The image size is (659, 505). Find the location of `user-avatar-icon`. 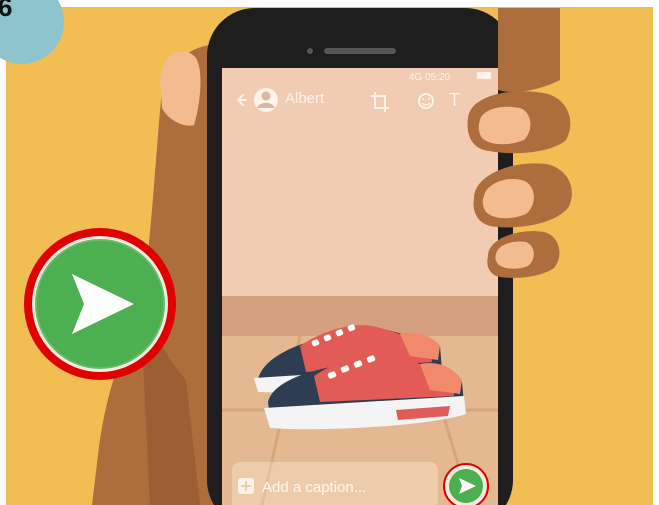

user-avatar-icon is located at coordinates (266, 100).